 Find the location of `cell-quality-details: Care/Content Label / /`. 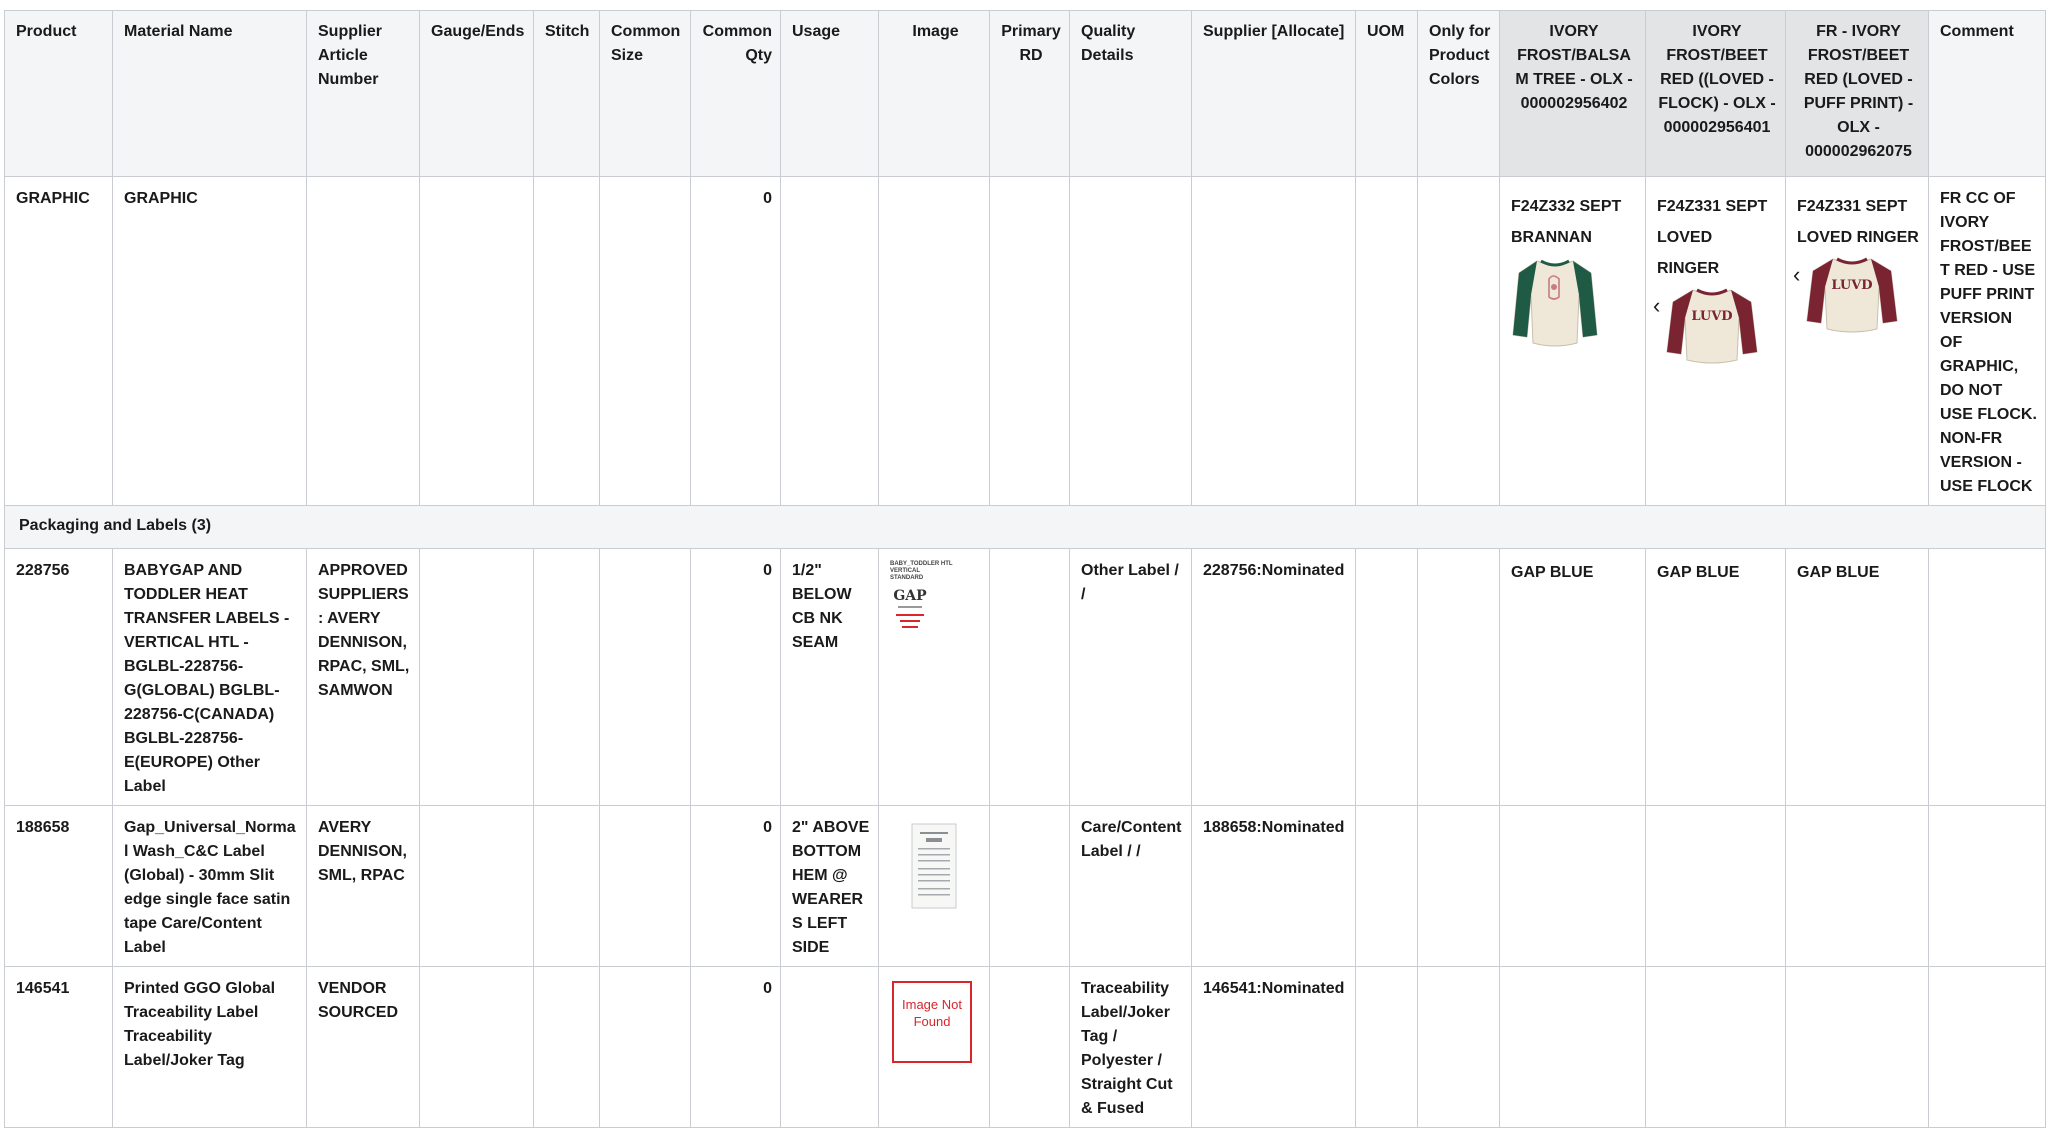

cell-quality-details: Care/Content Label / / is located at coordinates (1130, 886).